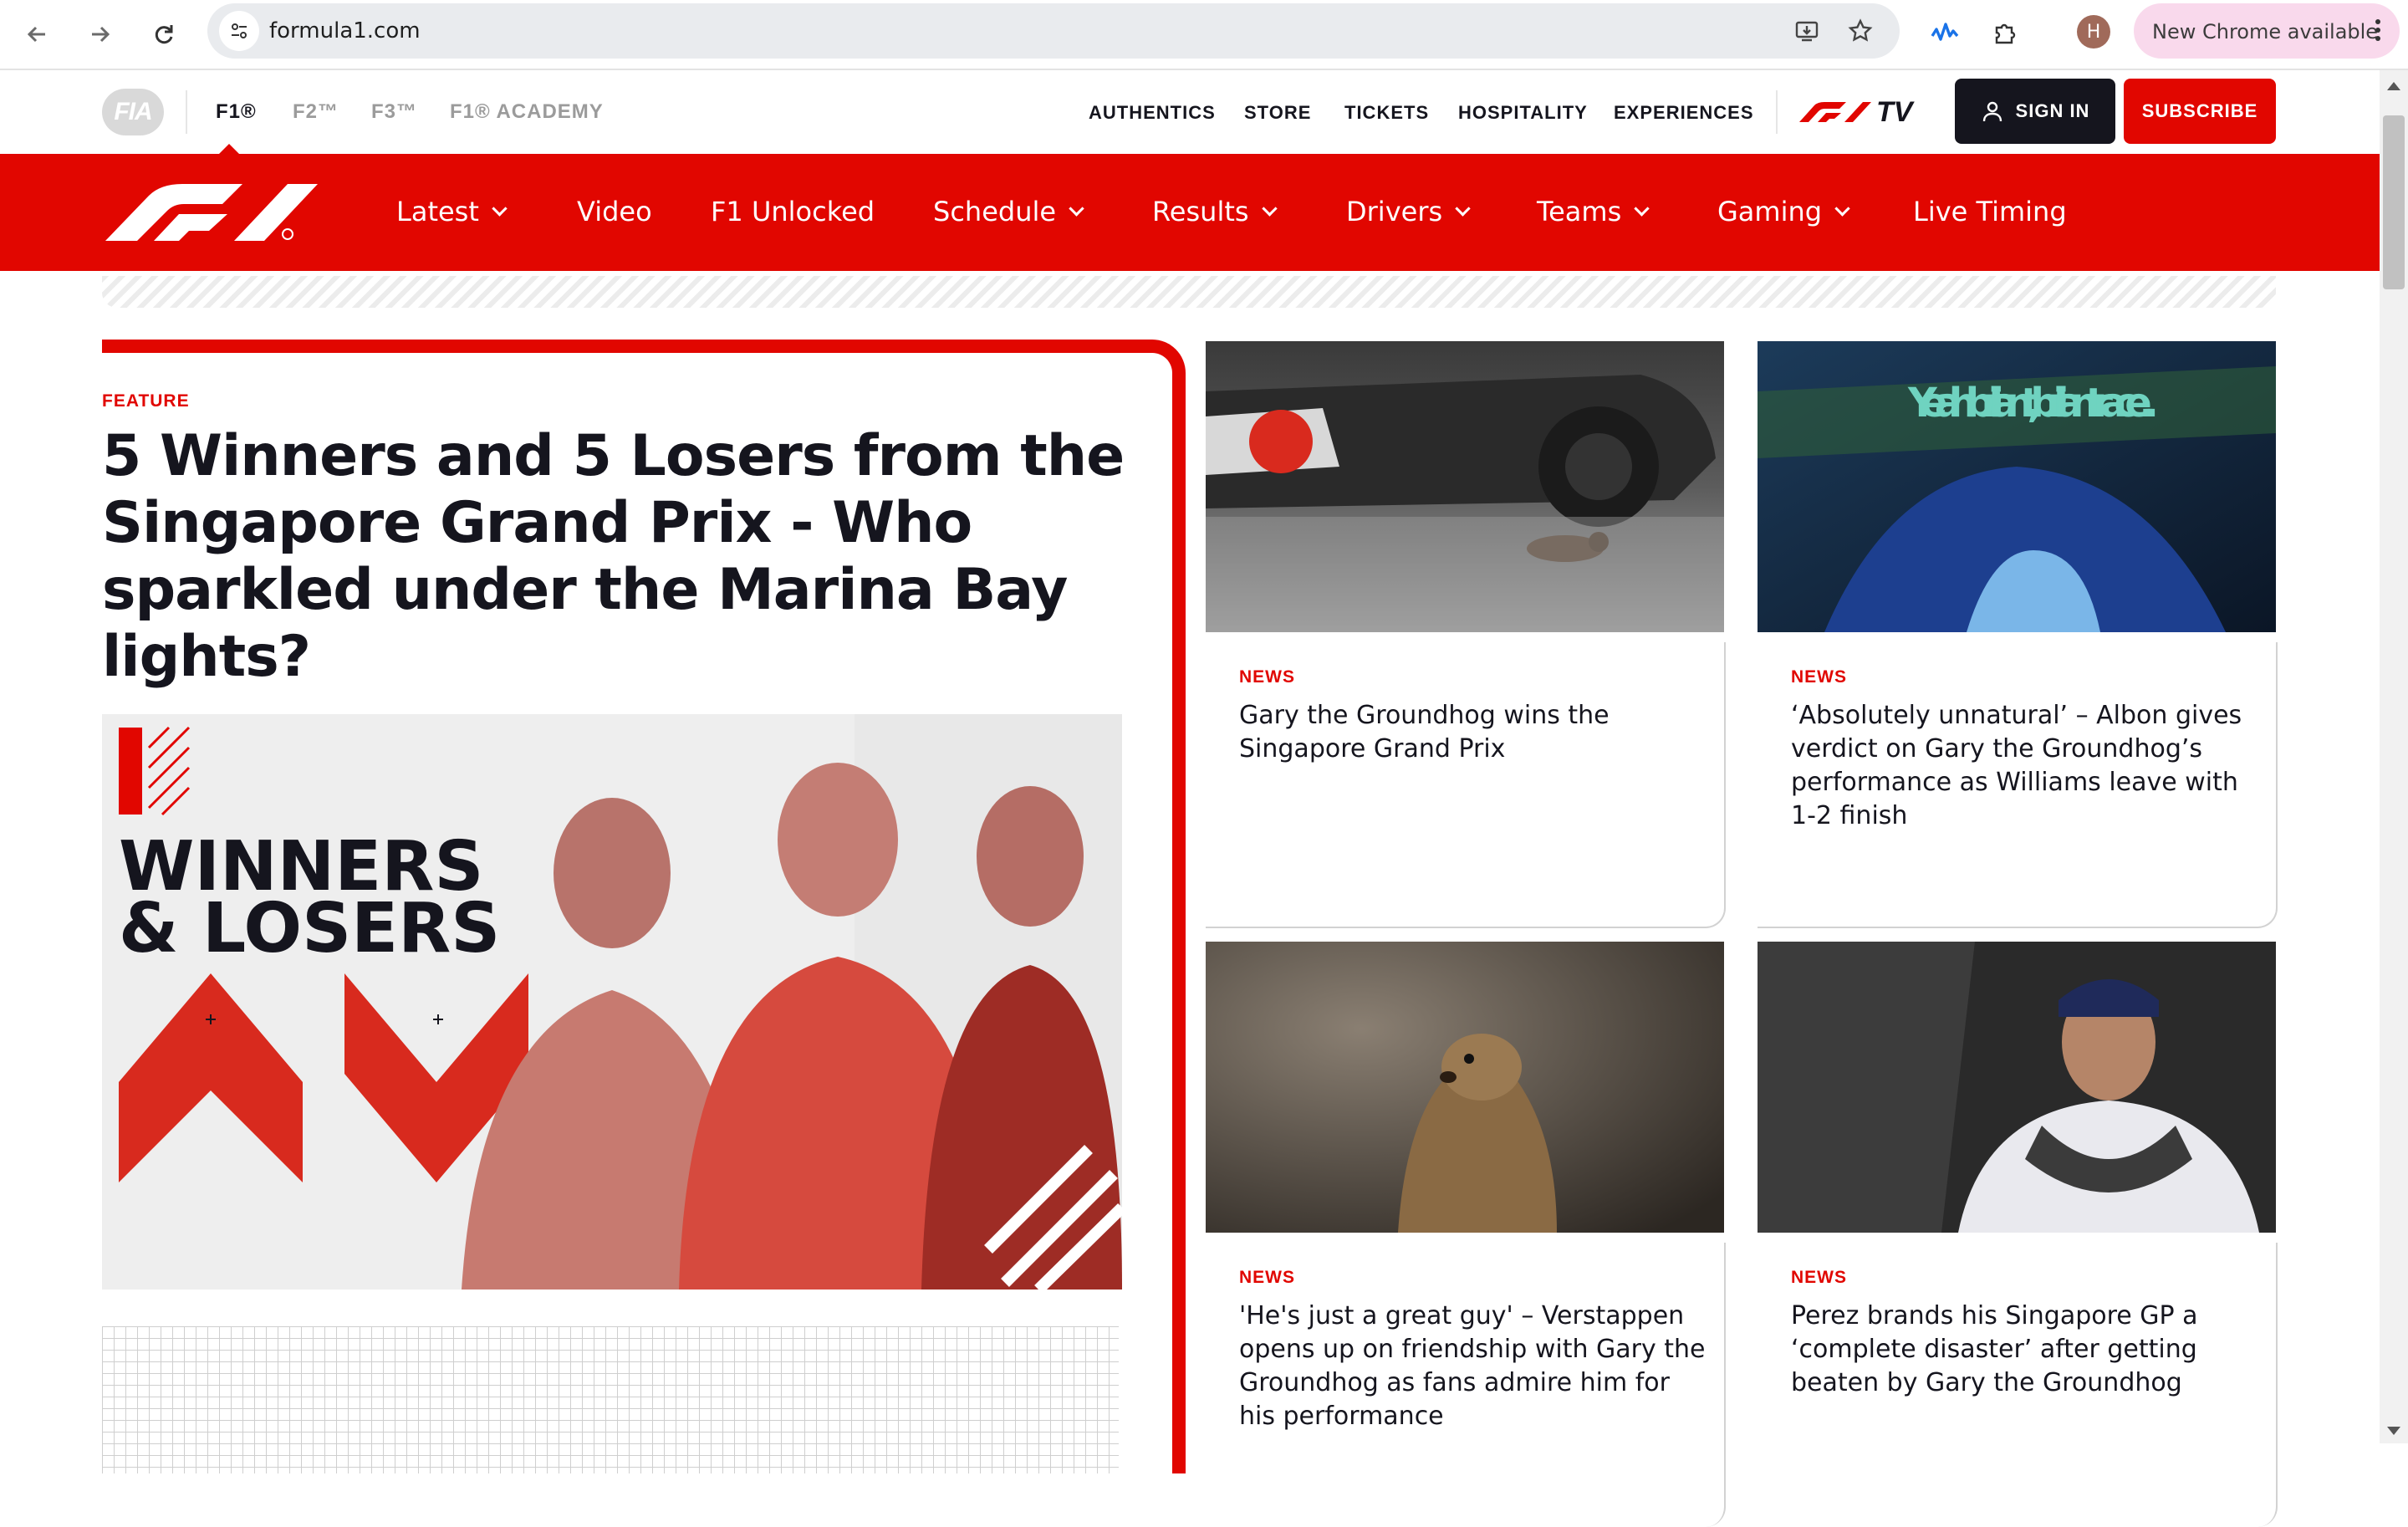 The width and height of the screenshot is (2408, 1527). Describe the element at coordinates (1053, 31) in the screenshot. I see `address-bar: formula1.com` at that location.